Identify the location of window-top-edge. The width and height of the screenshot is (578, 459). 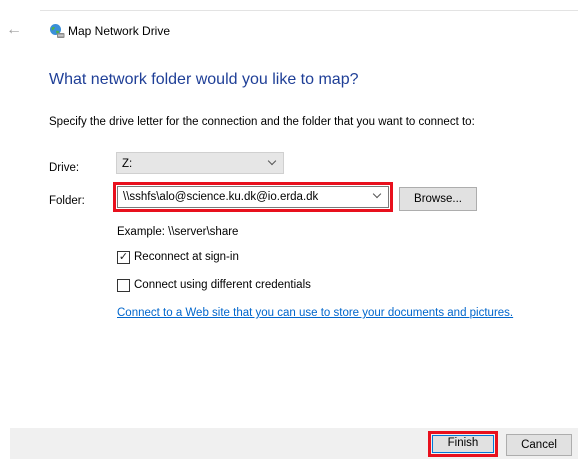
(309, 10).